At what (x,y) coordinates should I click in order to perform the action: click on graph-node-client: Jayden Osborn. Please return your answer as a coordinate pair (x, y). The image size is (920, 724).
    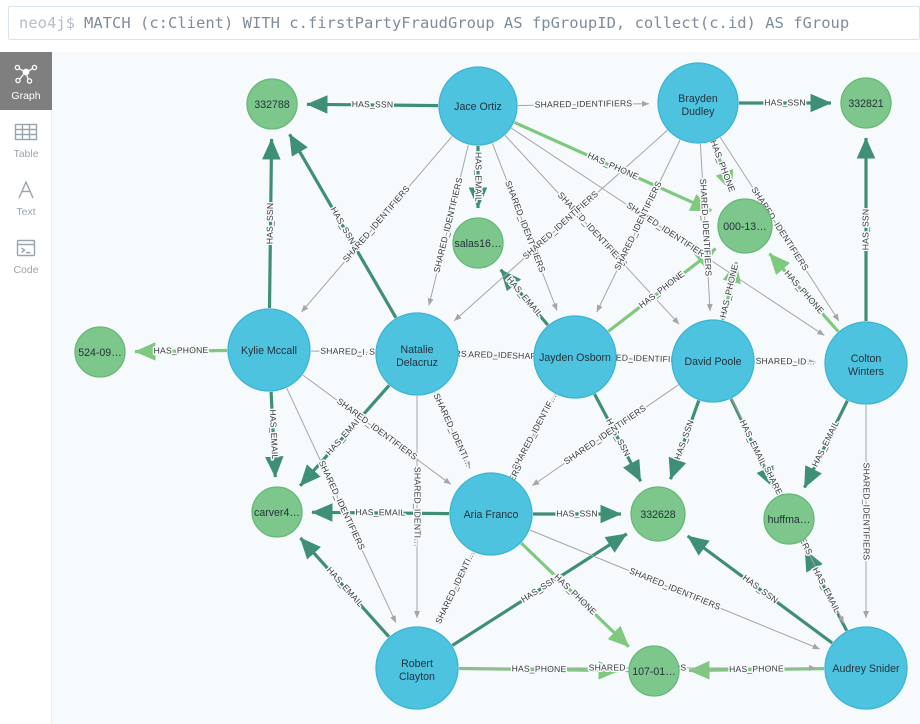
    Looking at the image, I should click on (575, 357).